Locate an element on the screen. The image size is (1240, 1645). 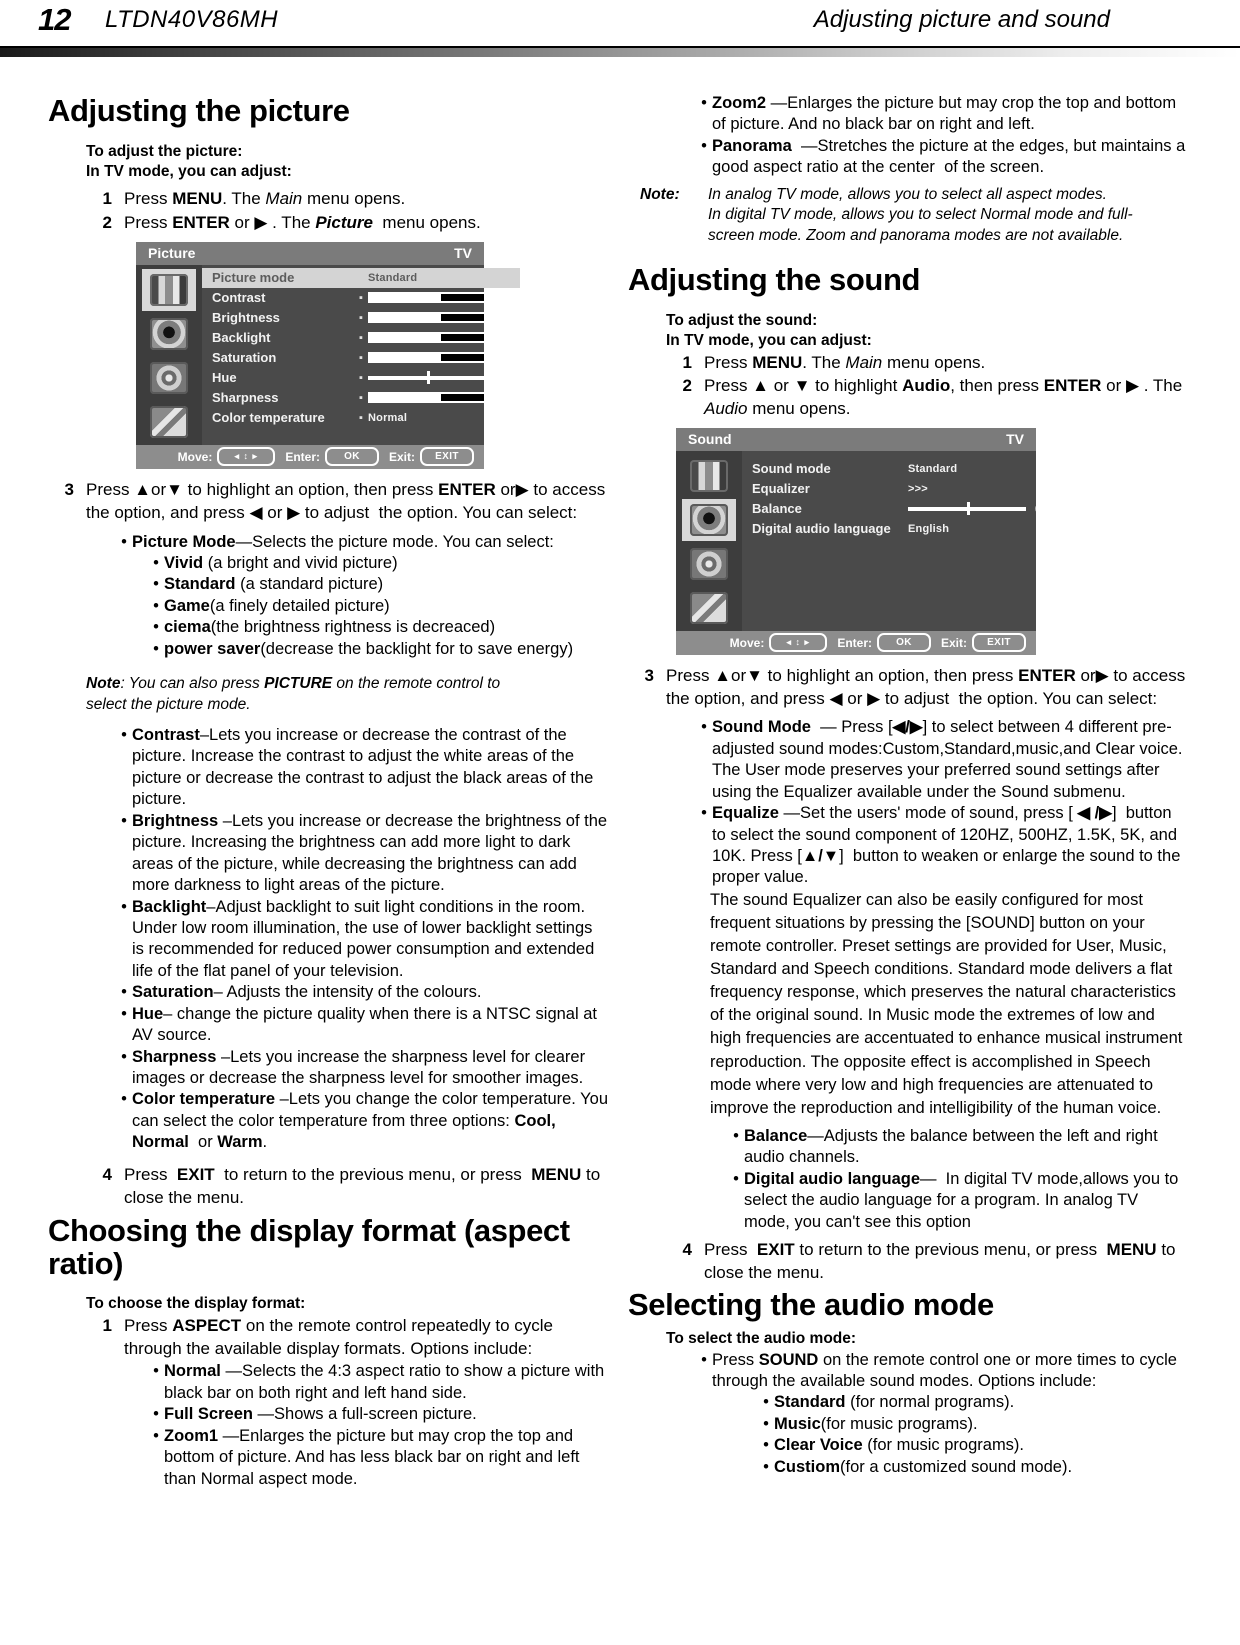
audio-mode-name: Music is located at coordinates (797, 1423).